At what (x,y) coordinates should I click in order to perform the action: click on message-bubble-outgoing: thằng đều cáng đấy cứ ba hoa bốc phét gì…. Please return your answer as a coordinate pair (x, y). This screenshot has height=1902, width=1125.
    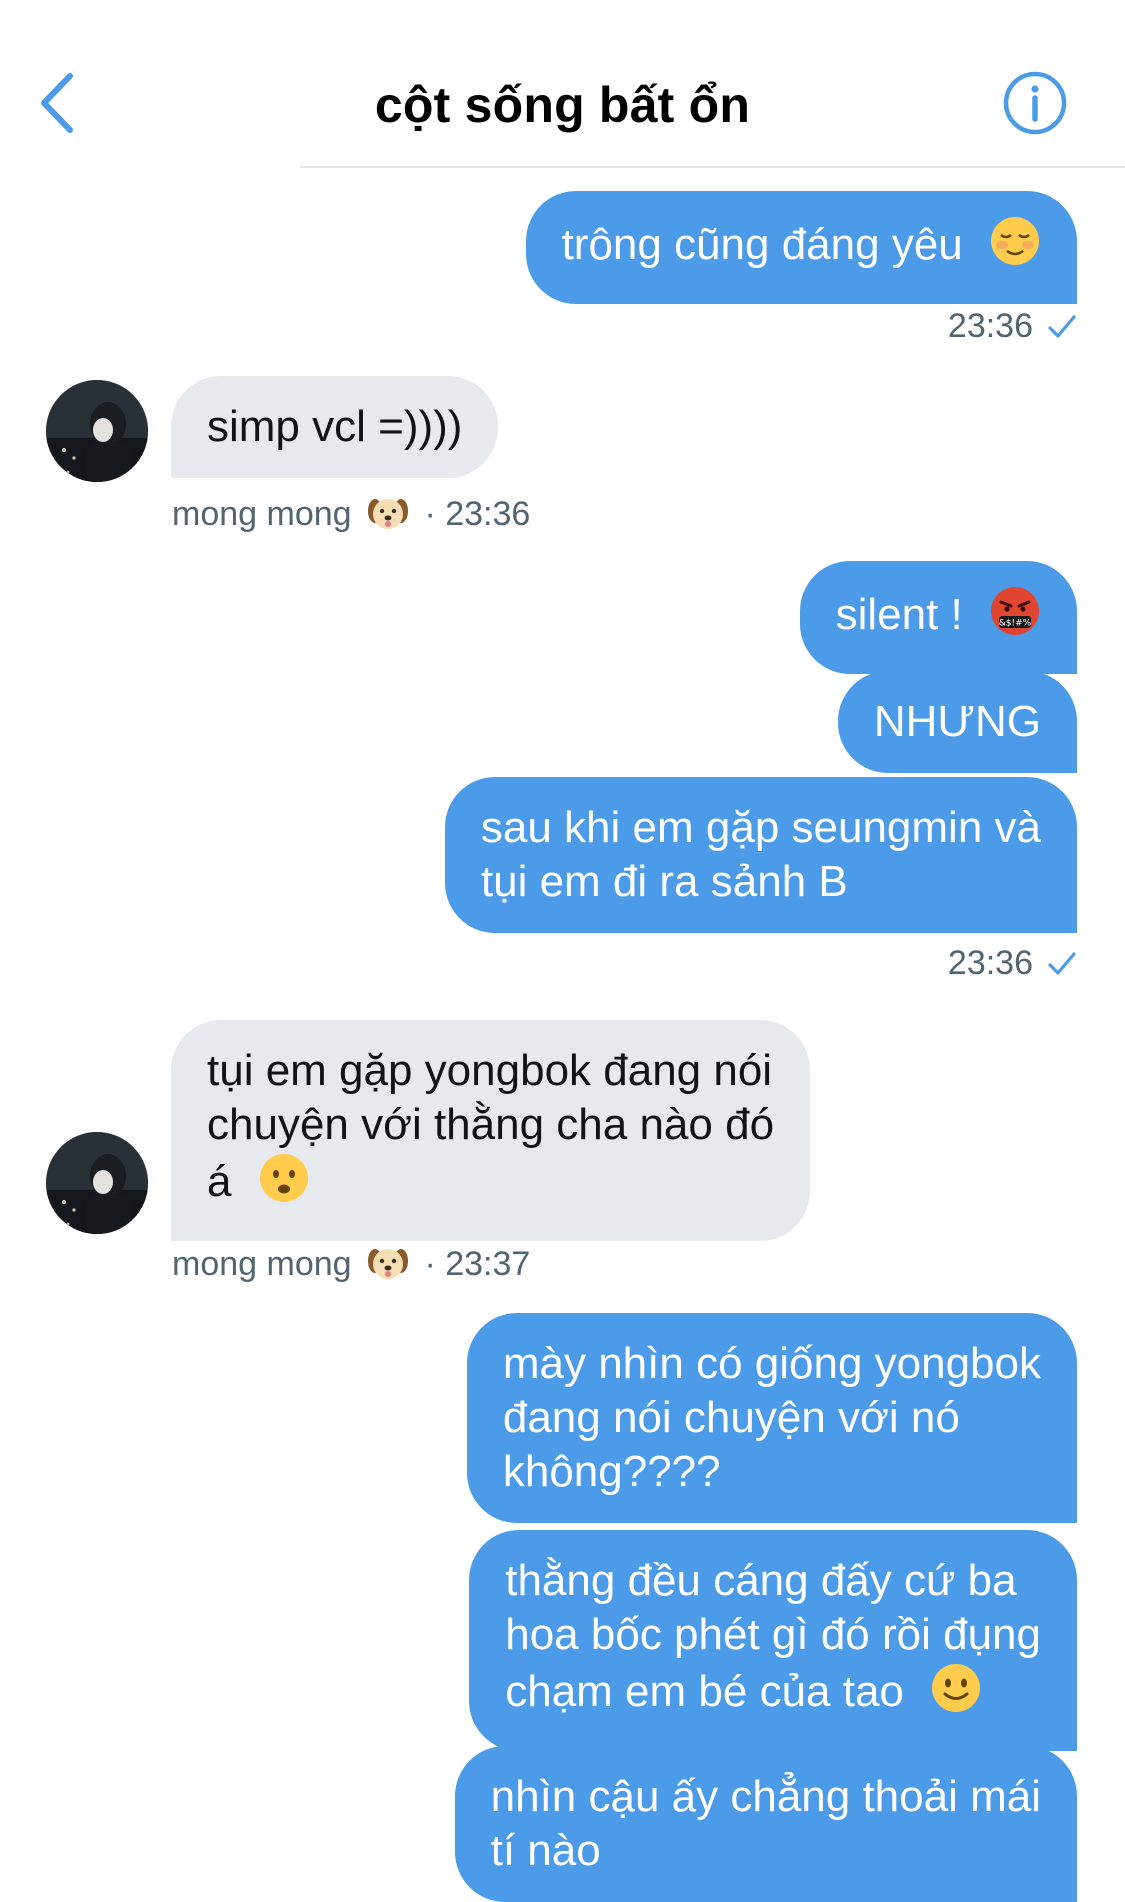
    Looking at the image, I should click on (773, 1640).